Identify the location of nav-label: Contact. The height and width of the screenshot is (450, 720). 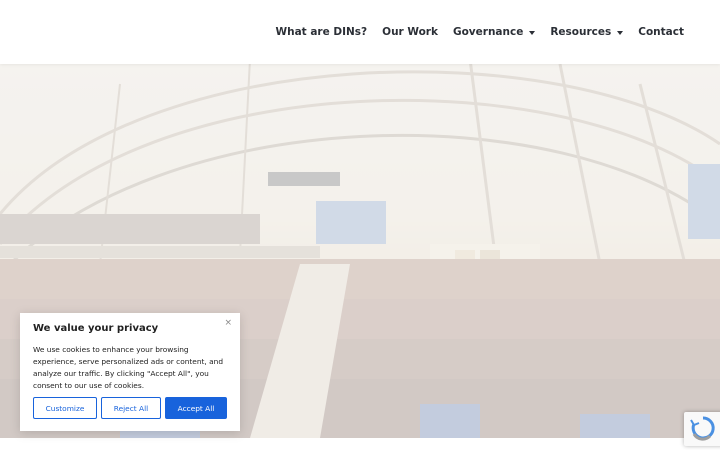
(661, 32).